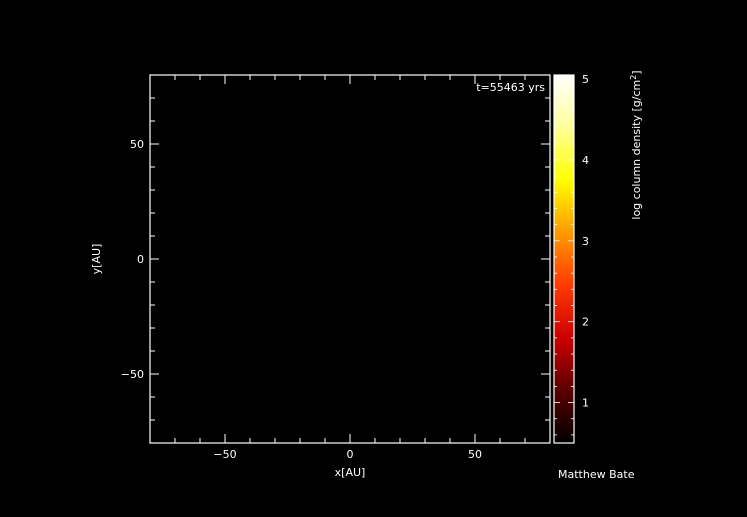 Image resolution: width=747 pixels, height=517 pixels. Describe the element at coordinates (596, 474) in the screenshot. I see `credit-text: Matthew Bate` at that location.